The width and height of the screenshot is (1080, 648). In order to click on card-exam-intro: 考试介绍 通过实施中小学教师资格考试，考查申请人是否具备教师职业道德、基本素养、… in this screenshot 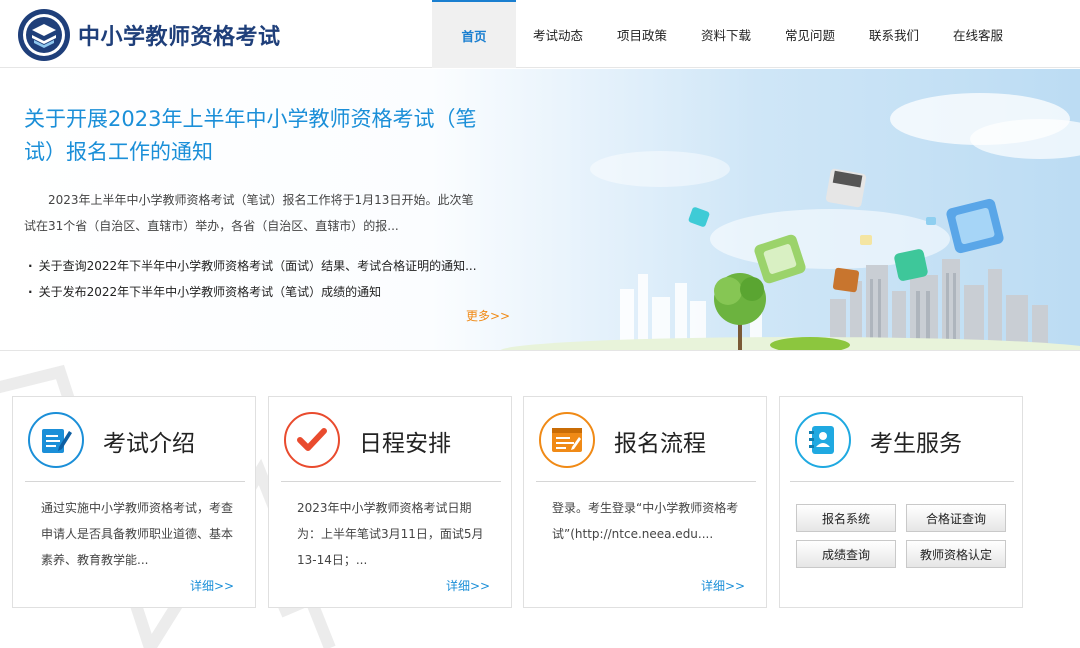, I will do `click(134, 502)`.